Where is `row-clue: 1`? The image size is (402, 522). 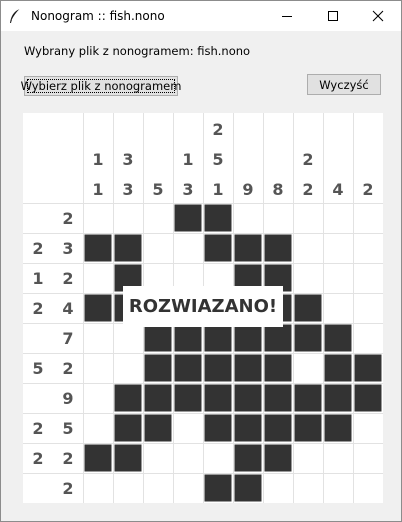
row-clue: 1 is located at coordinates (37, 278).